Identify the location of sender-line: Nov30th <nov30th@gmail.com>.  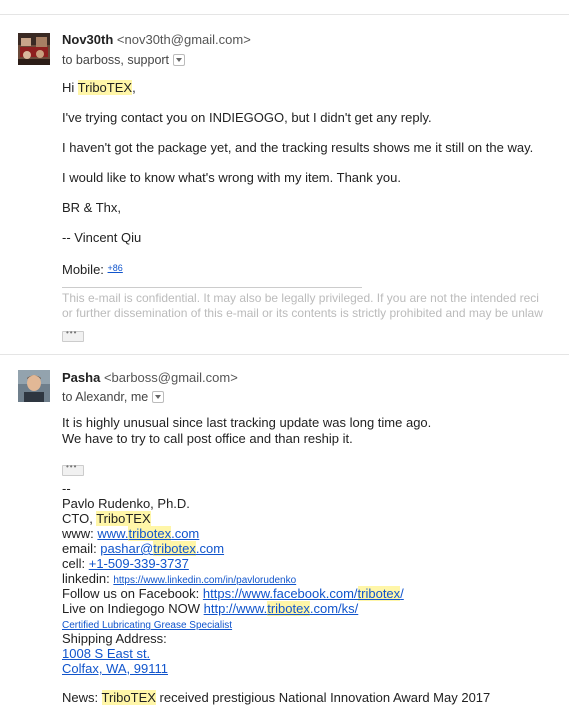
(156, 39).